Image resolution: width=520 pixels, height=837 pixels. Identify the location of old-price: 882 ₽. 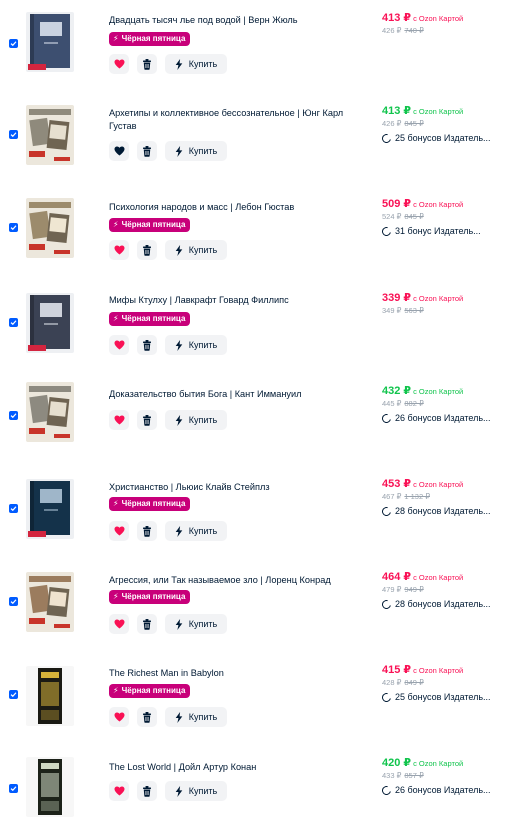
(414, 403).